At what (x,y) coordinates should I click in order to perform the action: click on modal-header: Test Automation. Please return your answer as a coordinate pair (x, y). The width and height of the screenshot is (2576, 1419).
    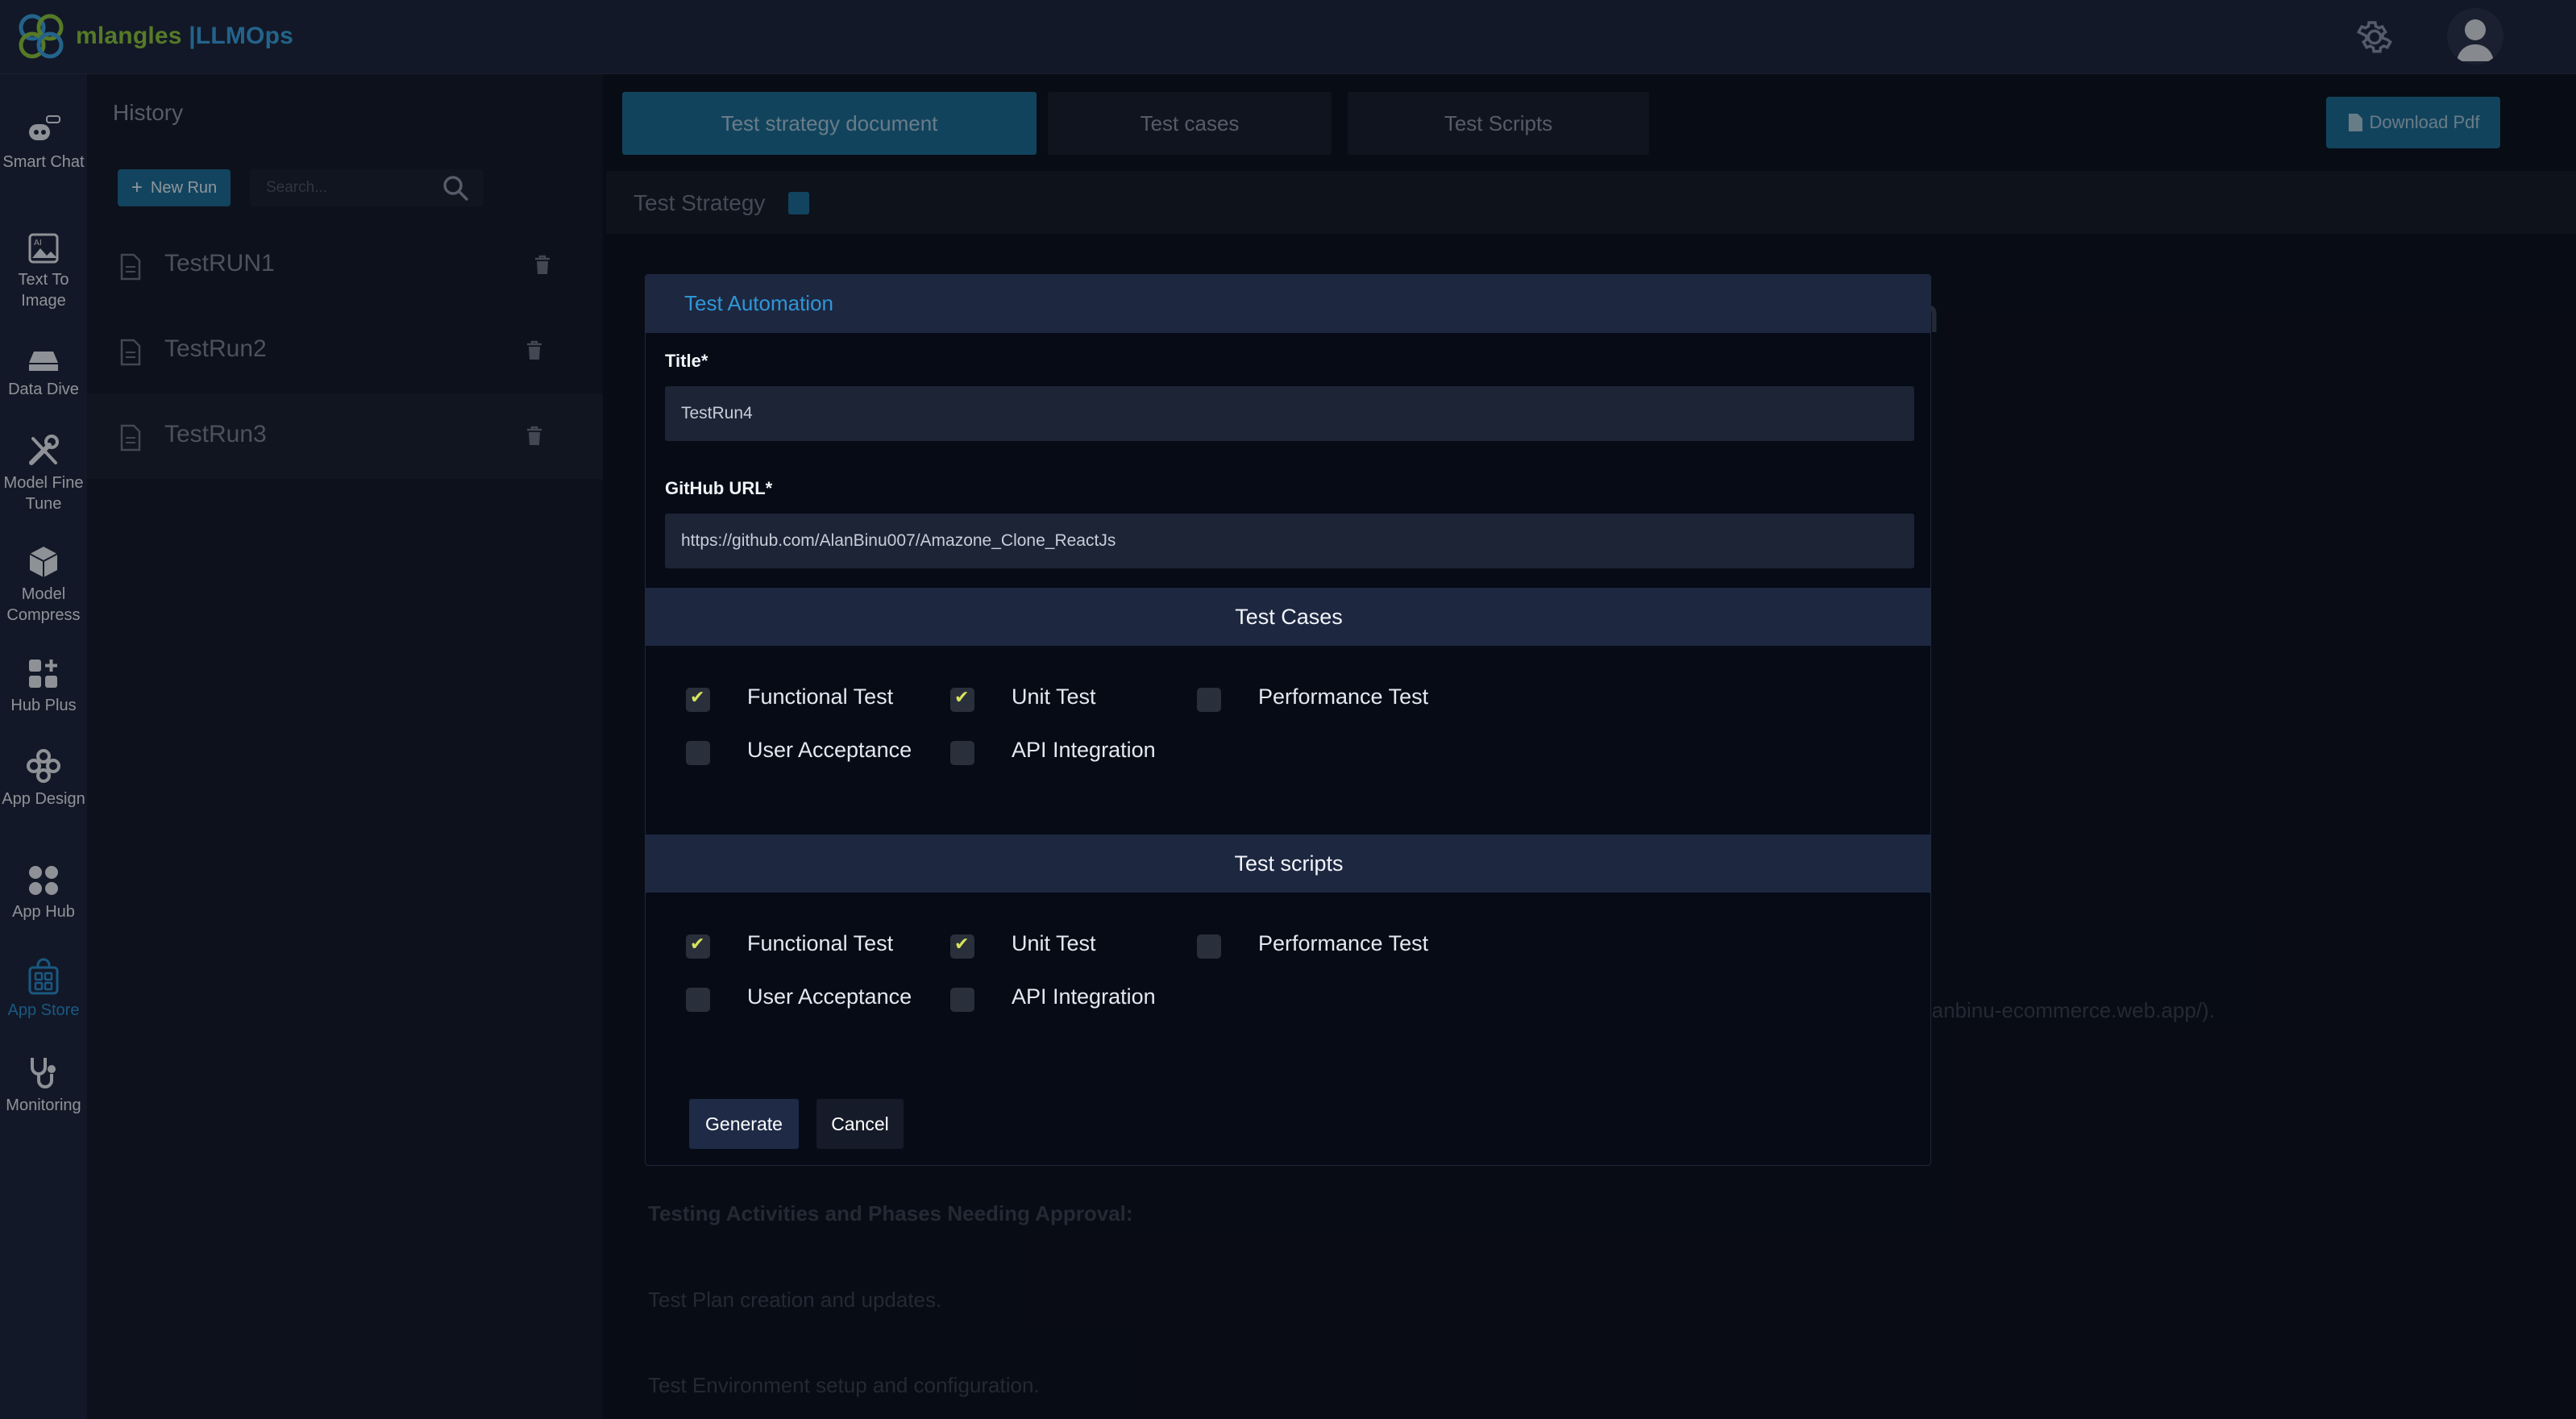
    Looking at the image, I should click on (1288, 304).